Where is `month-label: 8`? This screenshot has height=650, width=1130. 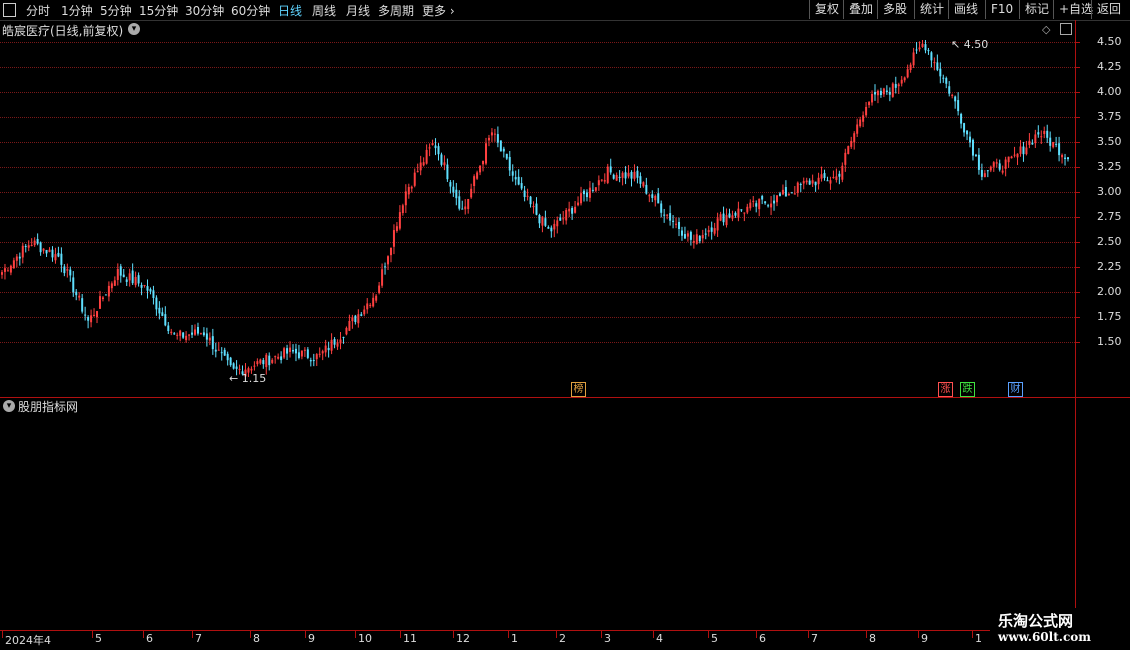
month-label: 8 is located at coordinates (256, 638).